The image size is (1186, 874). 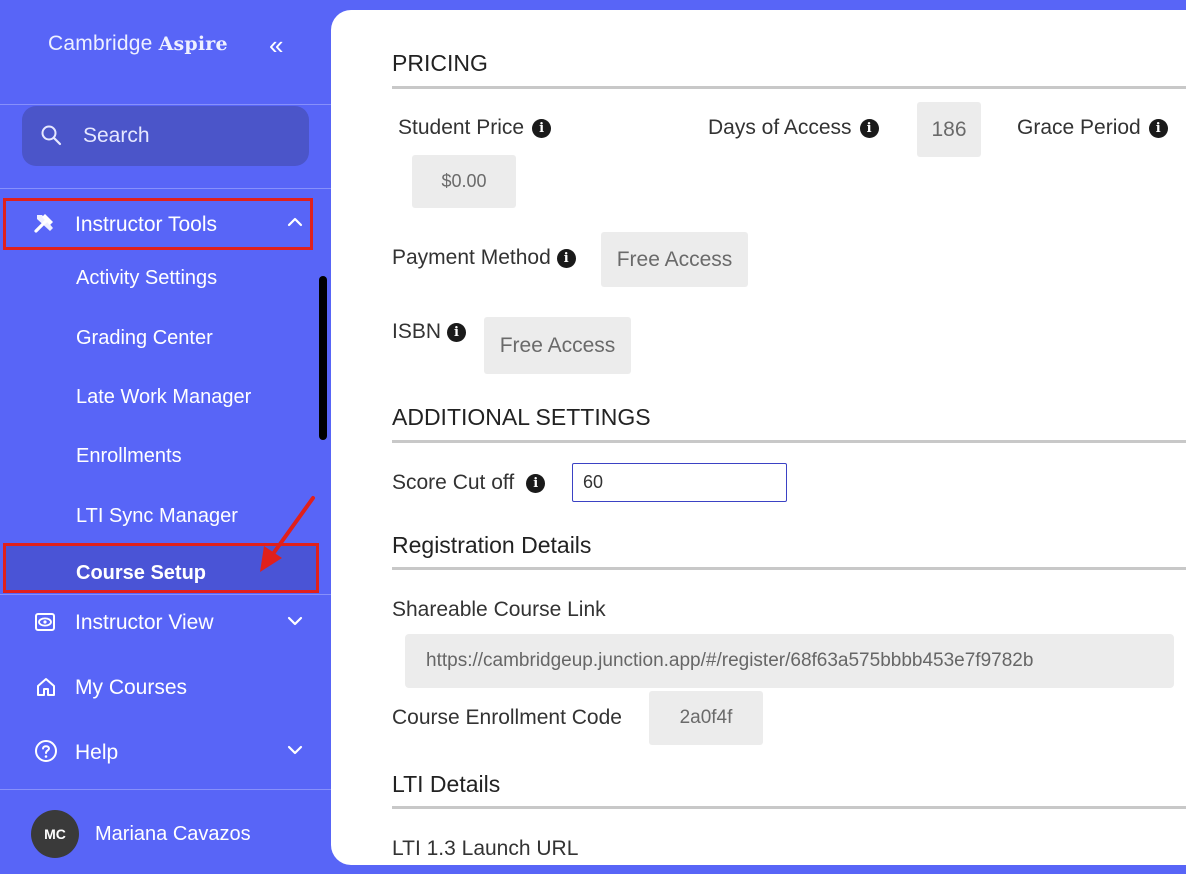 What do you see at coordinates (446, 784) in the screenshot?
I see `section-heading-lti-details: LTI Details` at bounding box center [446, 784].